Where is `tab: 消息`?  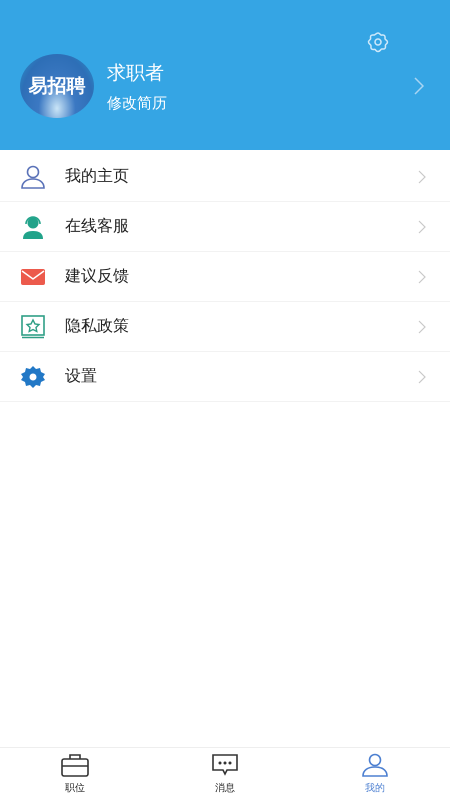 tab: 消息 is located at coordinates (225, 774).